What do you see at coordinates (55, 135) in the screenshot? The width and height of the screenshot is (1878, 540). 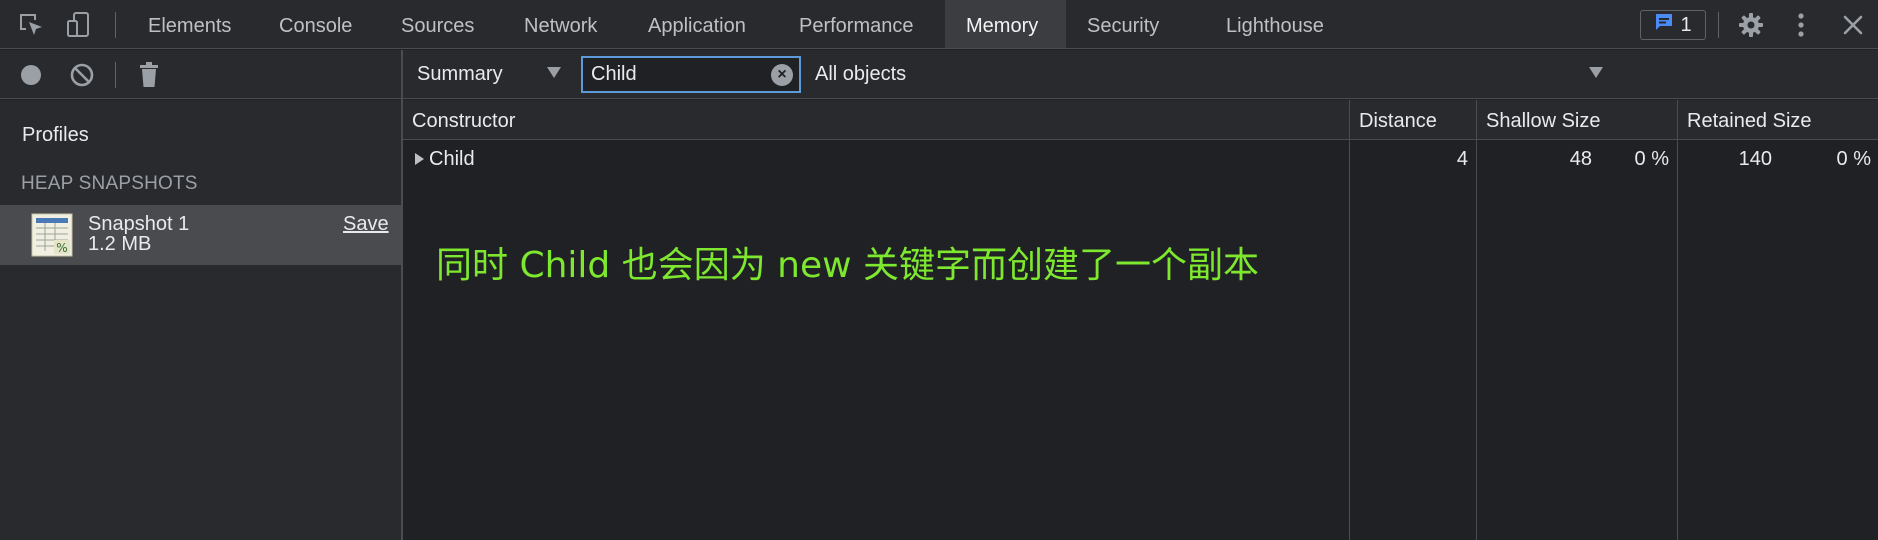 I see `profiles-title: Profiles` at bounding box center [55, 135].